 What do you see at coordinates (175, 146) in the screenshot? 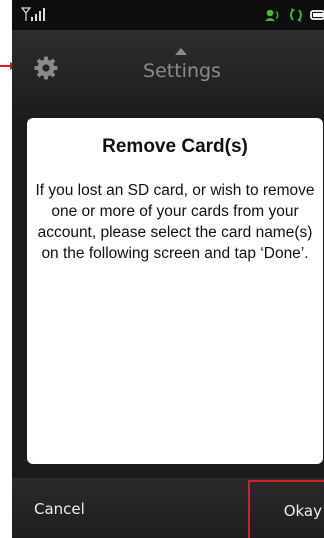
I see `dialog-heading: Remove Card(s)` at bounding box center [175, 146].